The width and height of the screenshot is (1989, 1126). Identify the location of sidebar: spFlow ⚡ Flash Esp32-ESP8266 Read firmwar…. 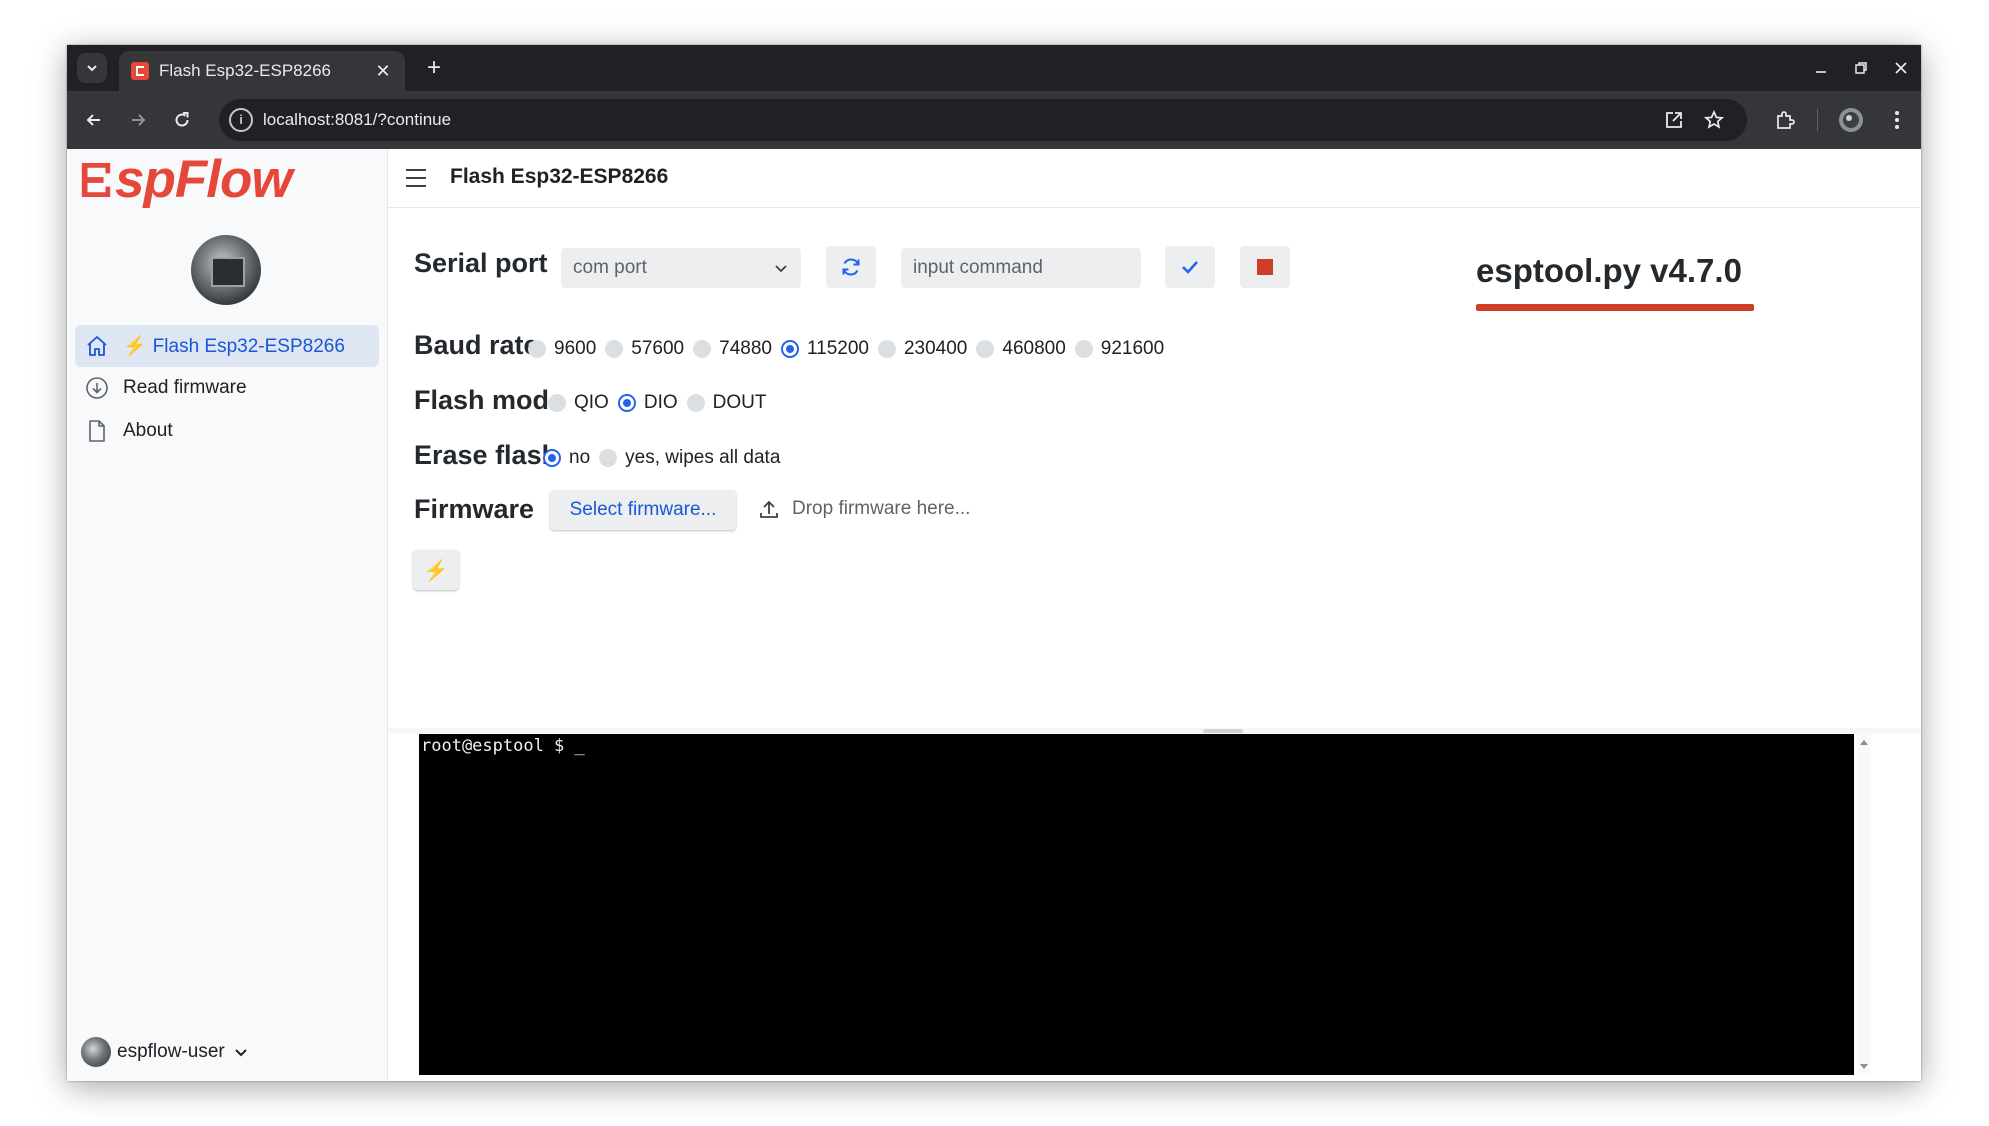
(227, 615).